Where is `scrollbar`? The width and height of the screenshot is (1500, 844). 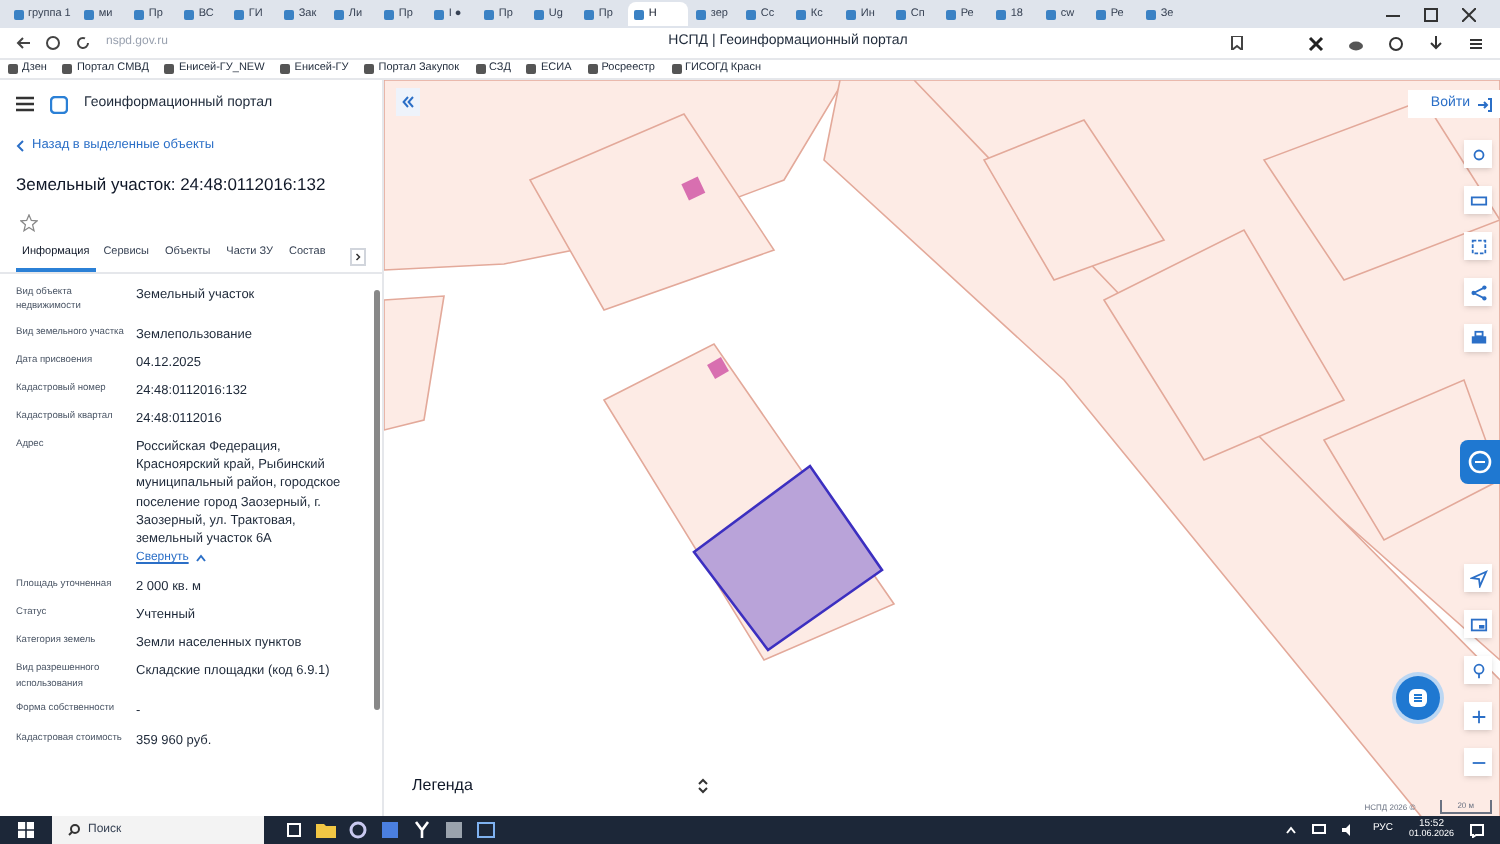 scrollbar is located at coordinates (377, 499).